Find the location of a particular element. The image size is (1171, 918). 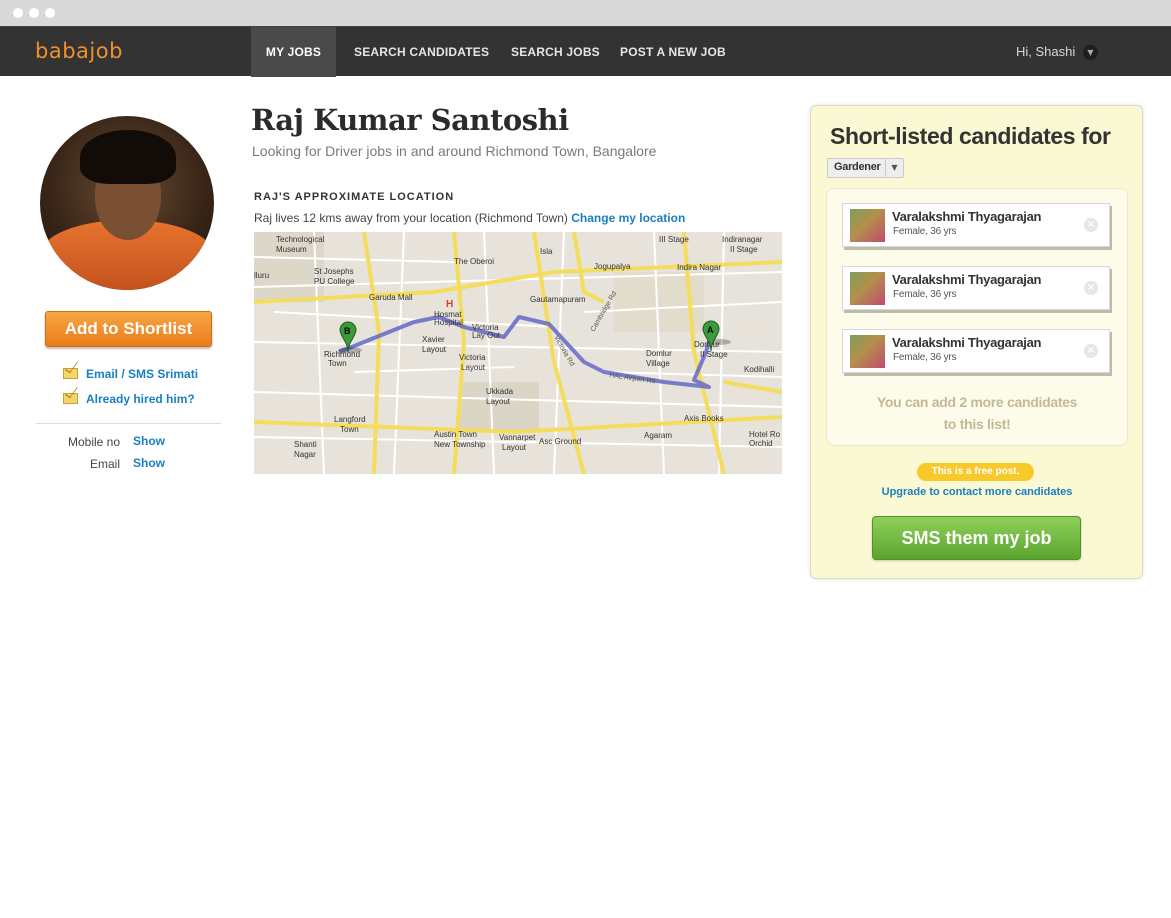

svg-text: B is located at coordinates (347, 331).